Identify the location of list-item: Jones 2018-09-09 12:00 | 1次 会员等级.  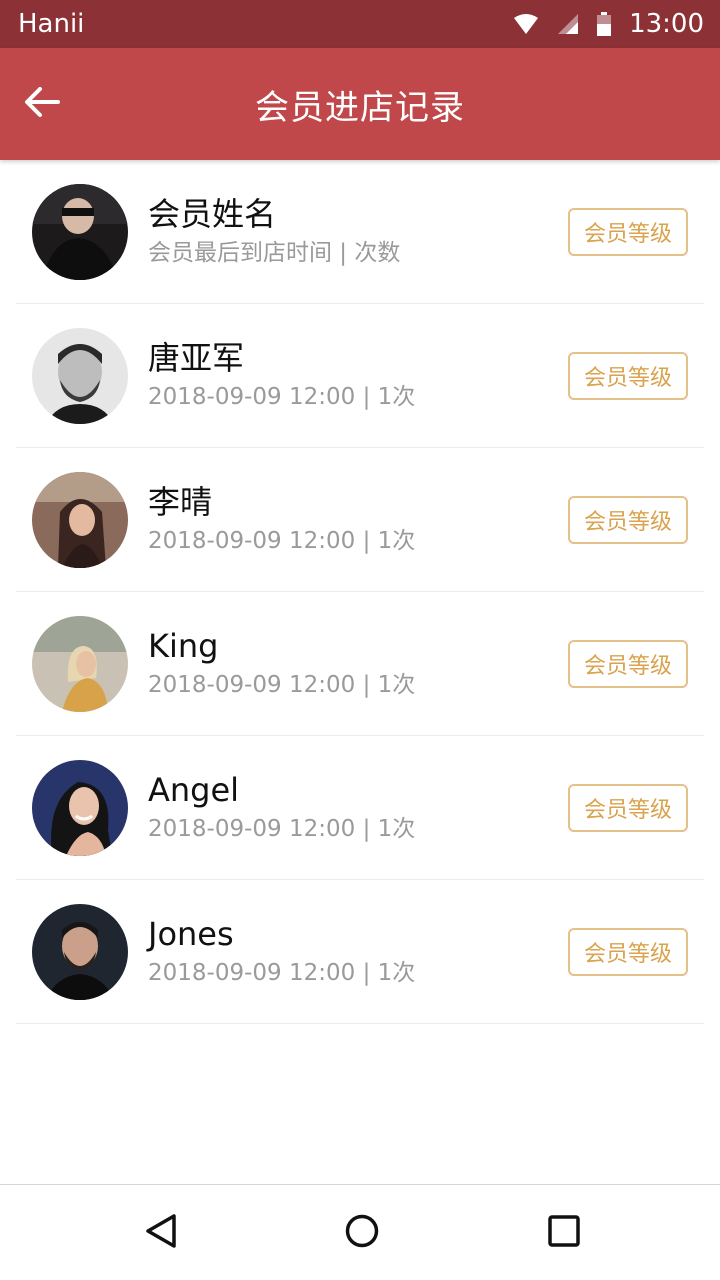
(360, 952).